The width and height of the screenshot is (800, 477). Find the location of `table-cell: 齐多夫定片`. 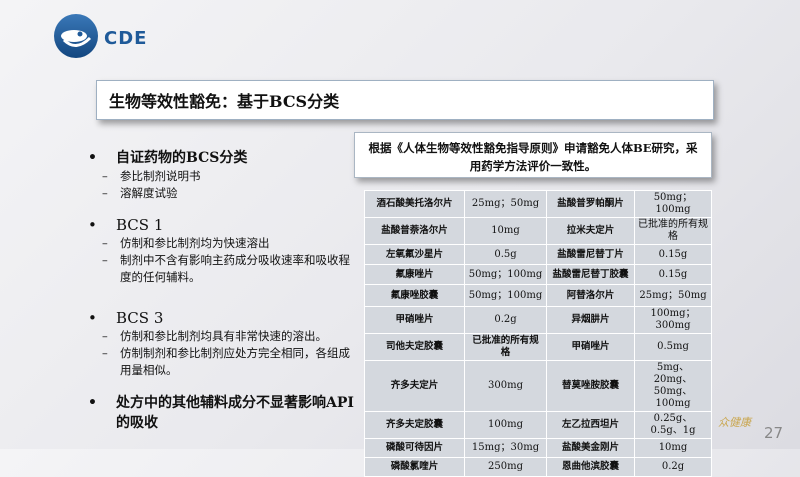

table-cell: 齐多夫定片 is located at coordinates (414, 386).